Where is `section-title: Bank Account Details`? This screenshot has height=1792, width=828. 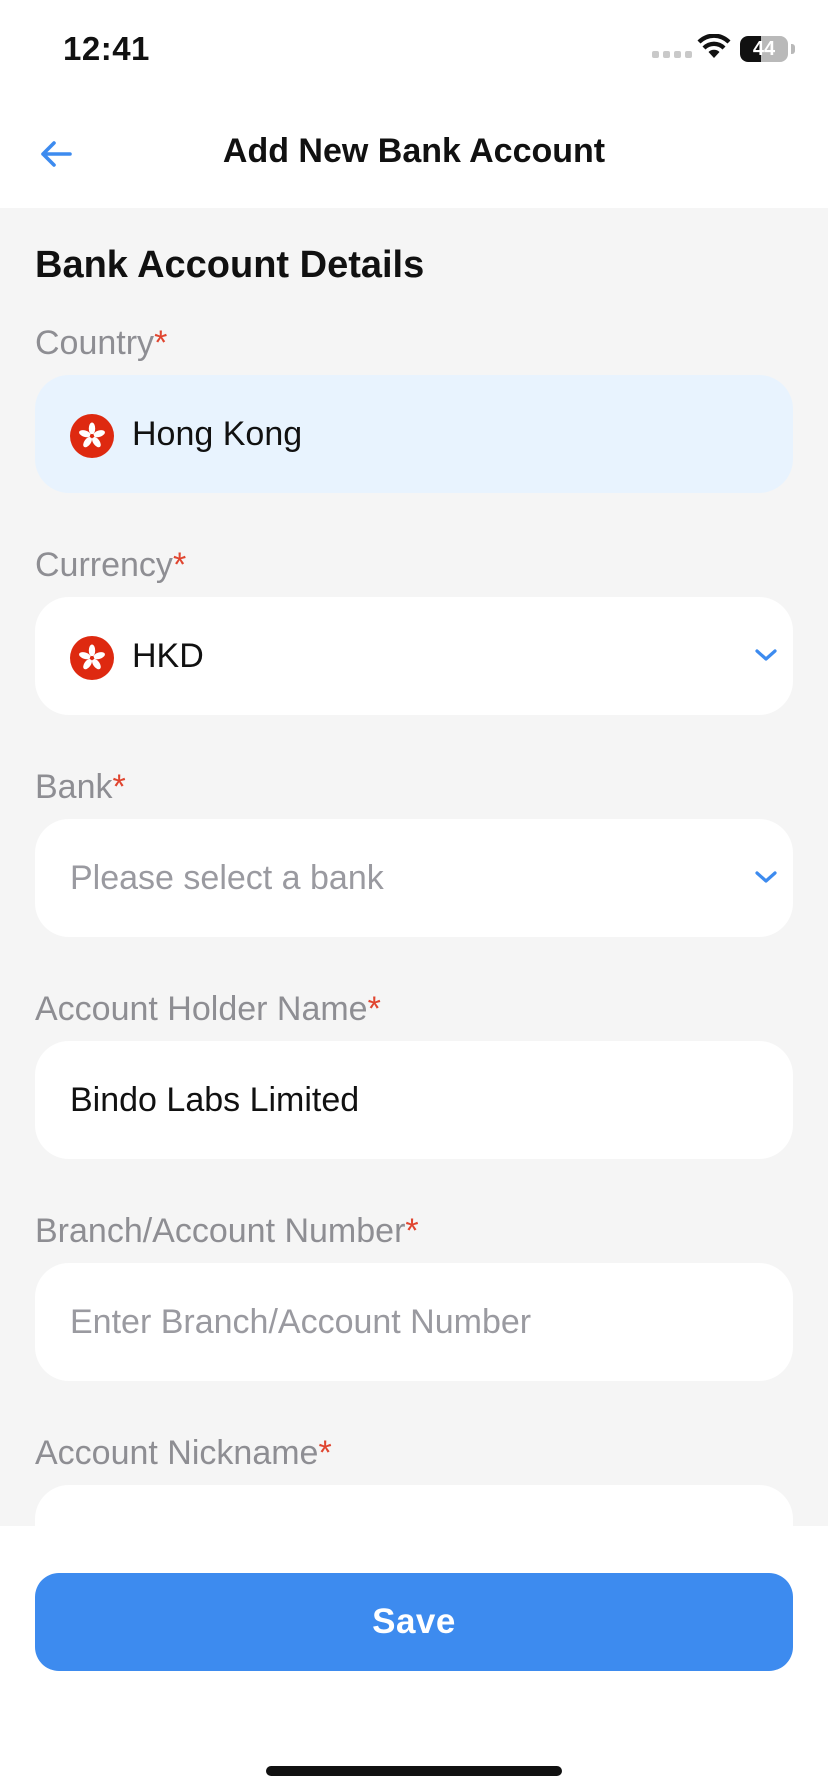 section-title: Bank Account Details is located at coordinates (230, 265).